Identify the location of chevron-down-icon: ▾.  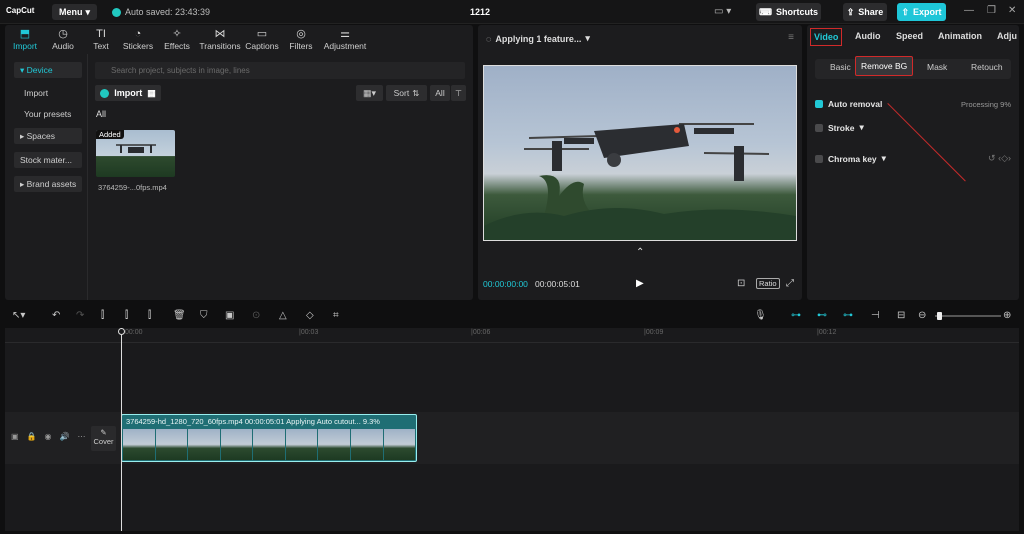
(883, 158).